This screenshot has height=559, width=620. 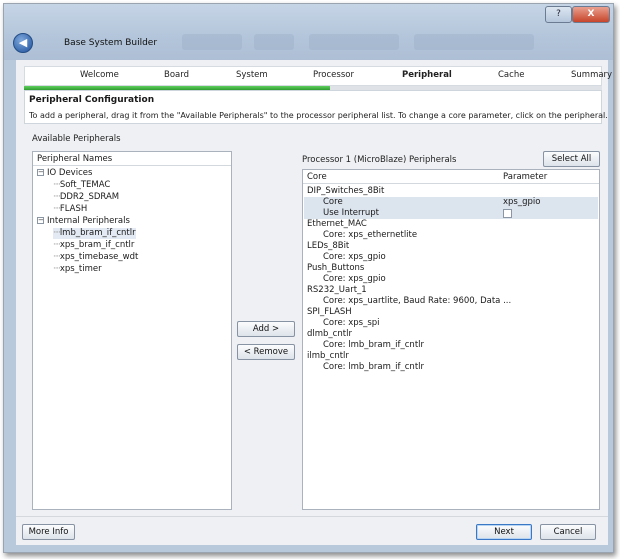 I want to click on step-peripheral: Peripheral, so click(x=427, y=75).